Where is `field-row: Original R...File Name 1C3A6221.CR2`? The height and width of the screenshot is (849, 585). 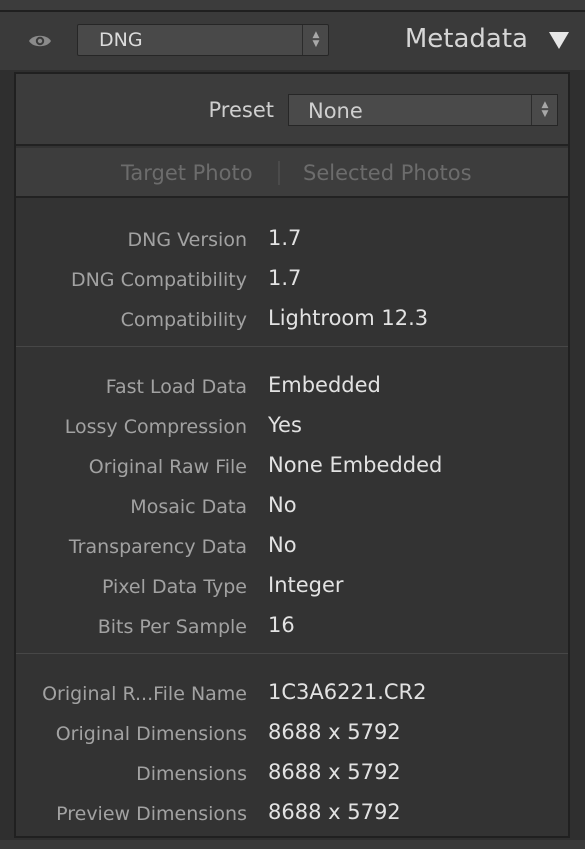
field-row: Original R...File Name 1C3A6221.CR2 is located at coordinates (292, 694).